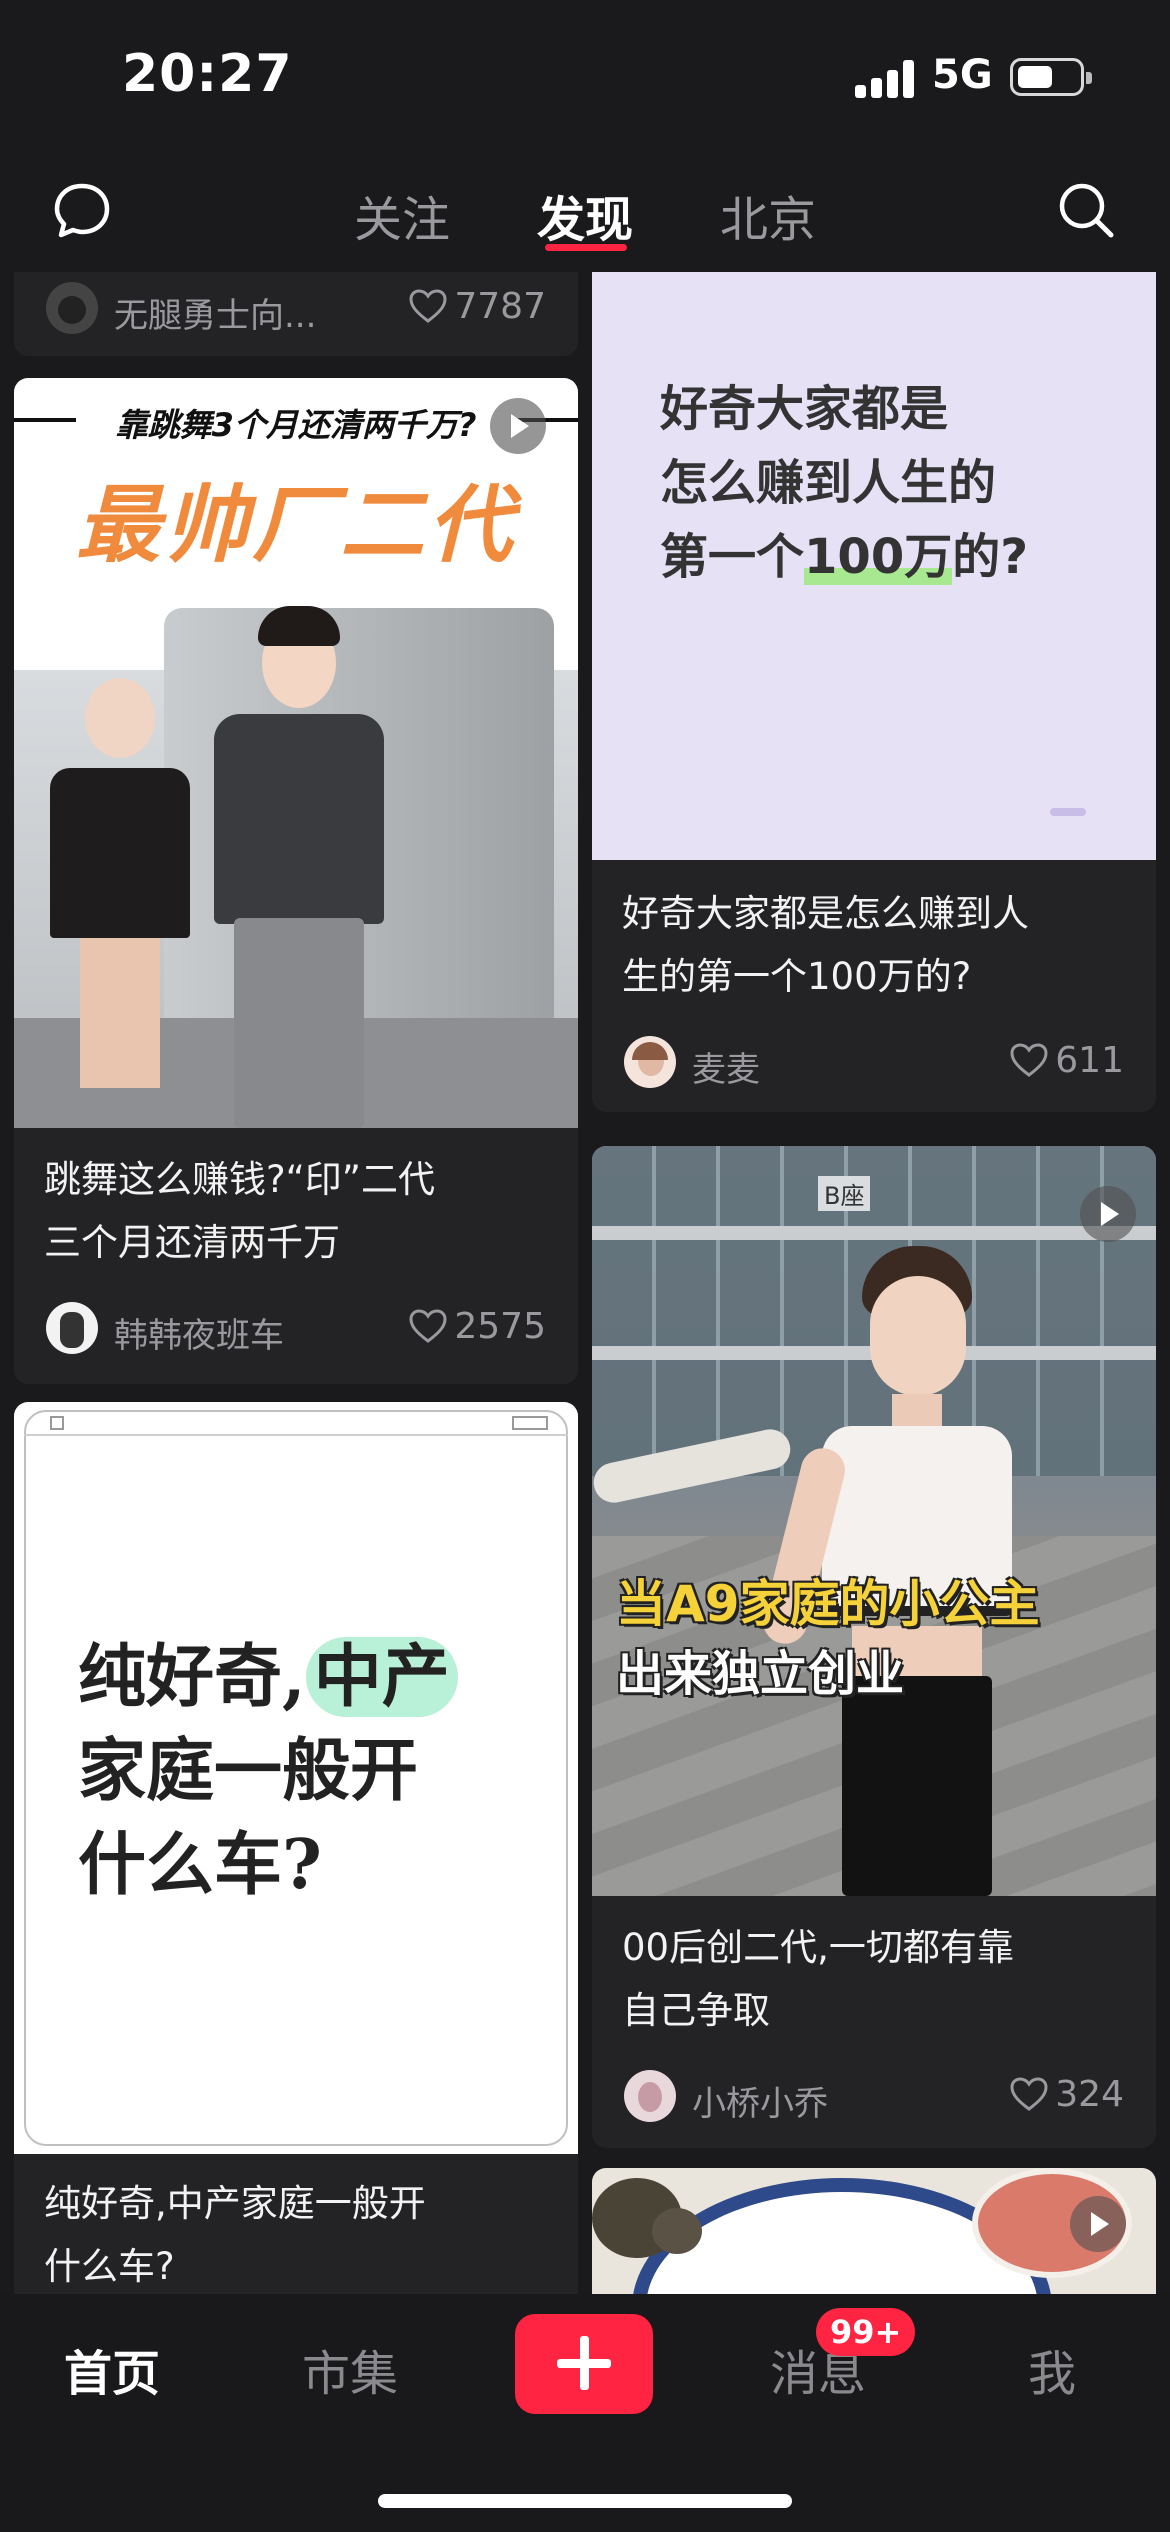 This screenshot has width=1170, height=2532. Describe the element at coordinates (874, 2098) in the screenshot. I see `card-meta: 小桥小乔 324` at that location.